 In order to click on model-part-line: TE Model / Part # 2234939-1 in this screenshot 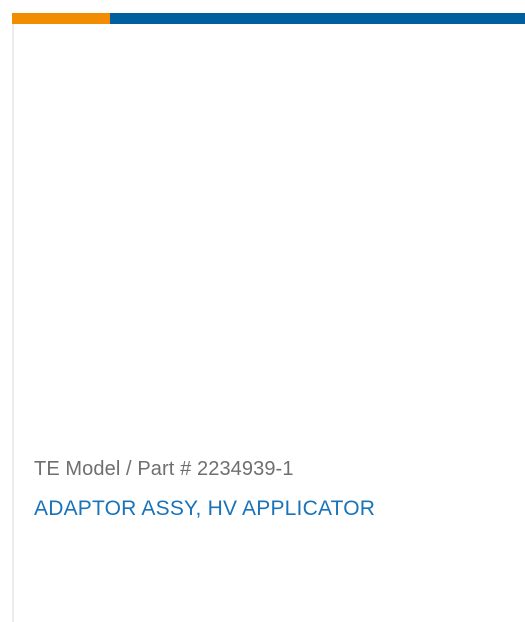, I will do `click(274, 469)`.